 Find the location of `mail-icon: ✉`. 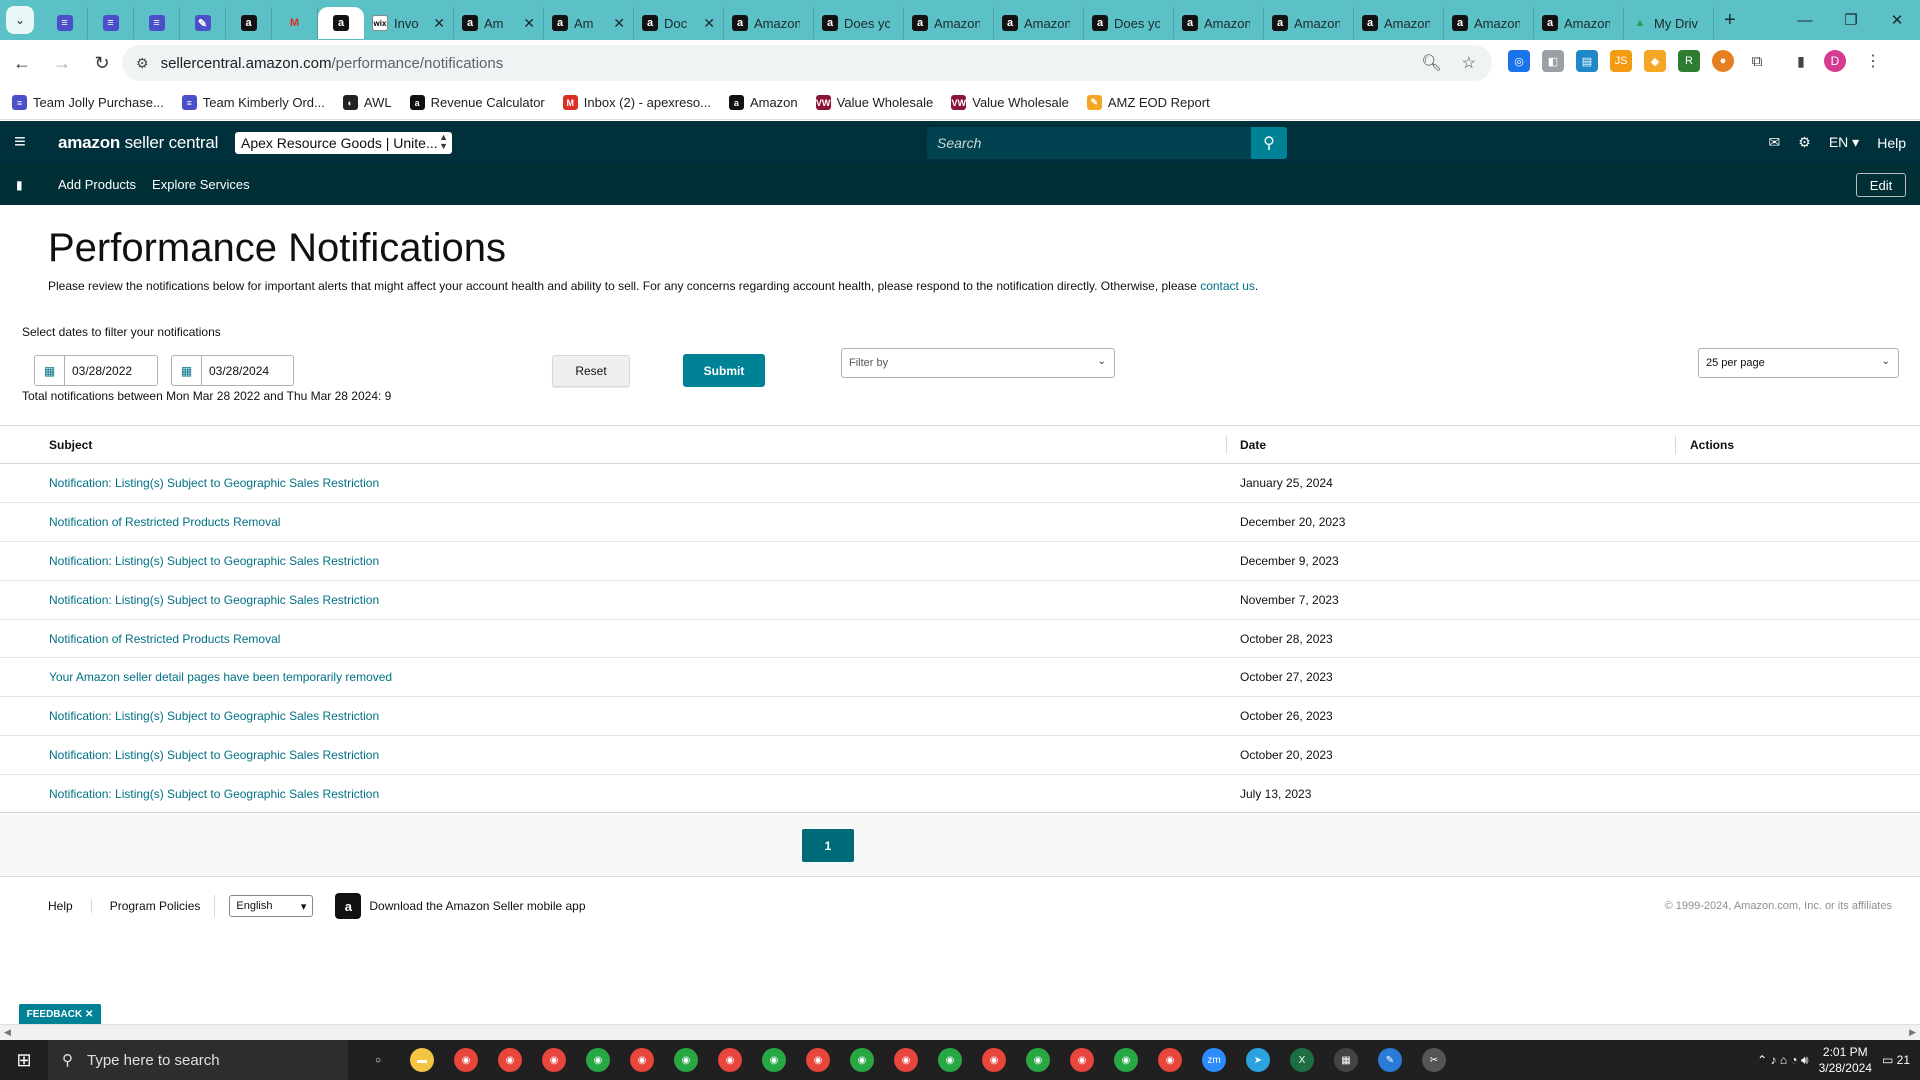

mail-icon: ✉ is located at coordinates (1775, 142).